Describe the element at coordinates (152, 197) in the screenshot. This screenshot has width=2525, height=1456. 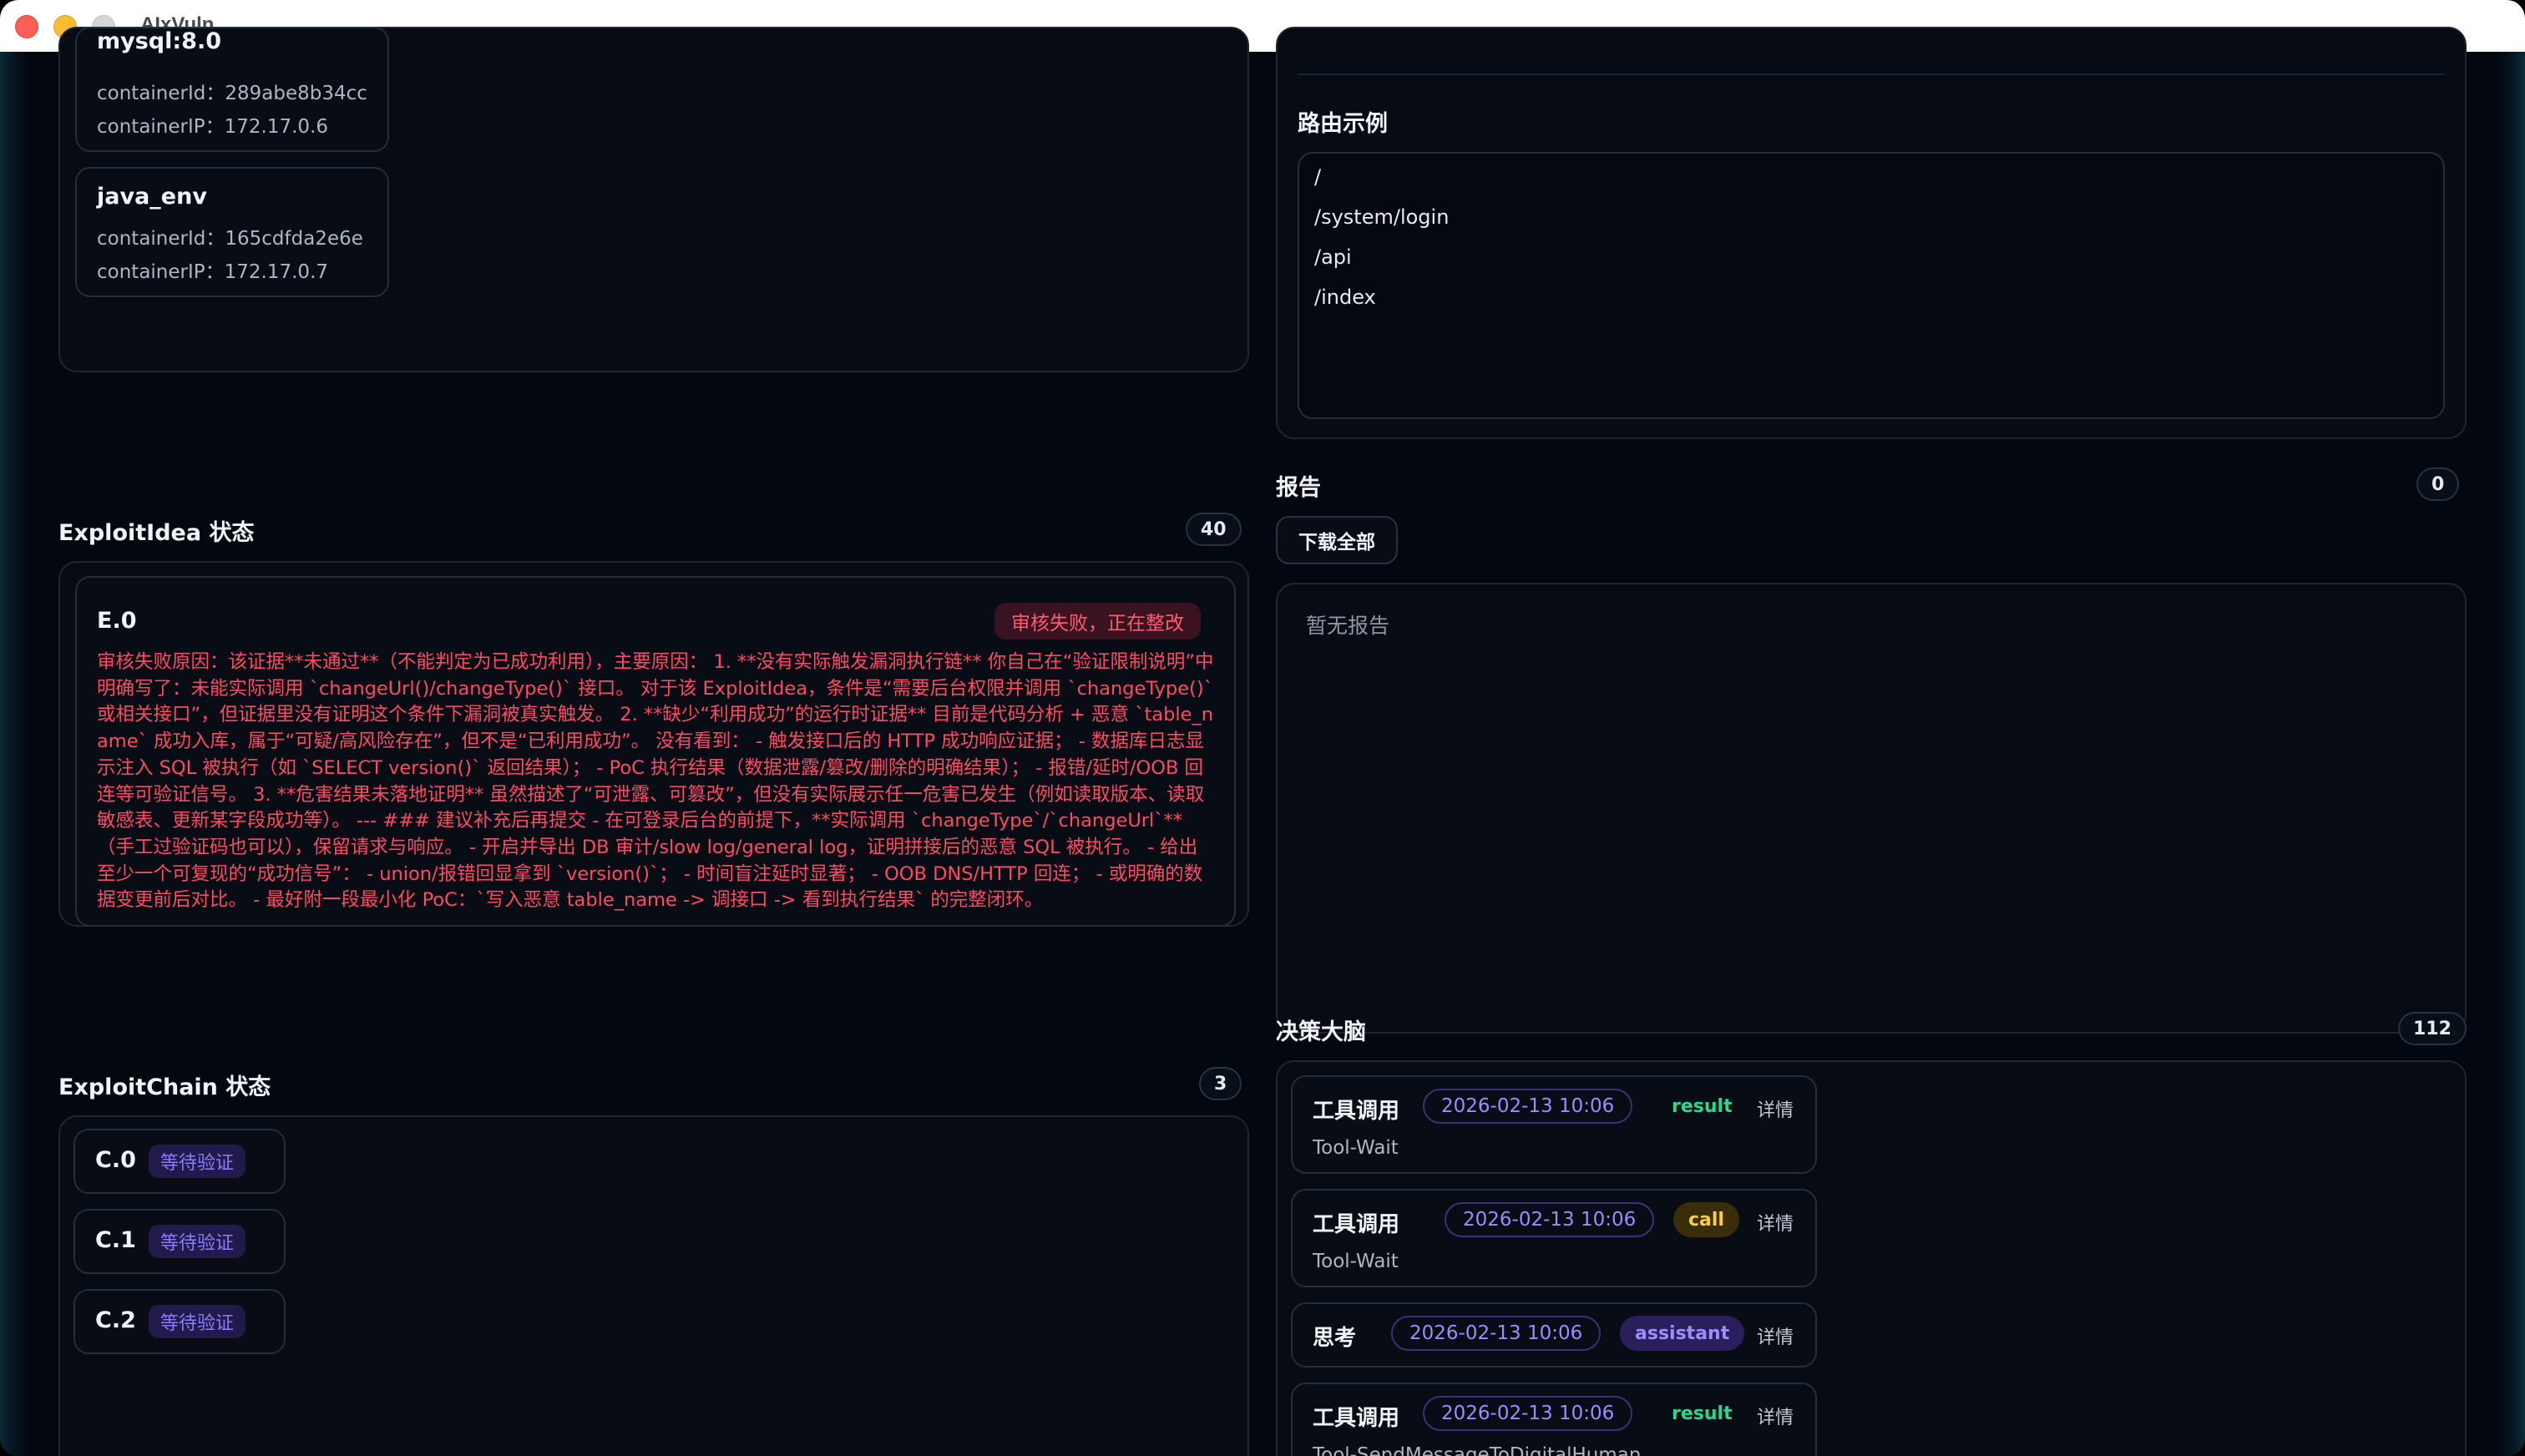
I see `container-name: java_env` at that location.